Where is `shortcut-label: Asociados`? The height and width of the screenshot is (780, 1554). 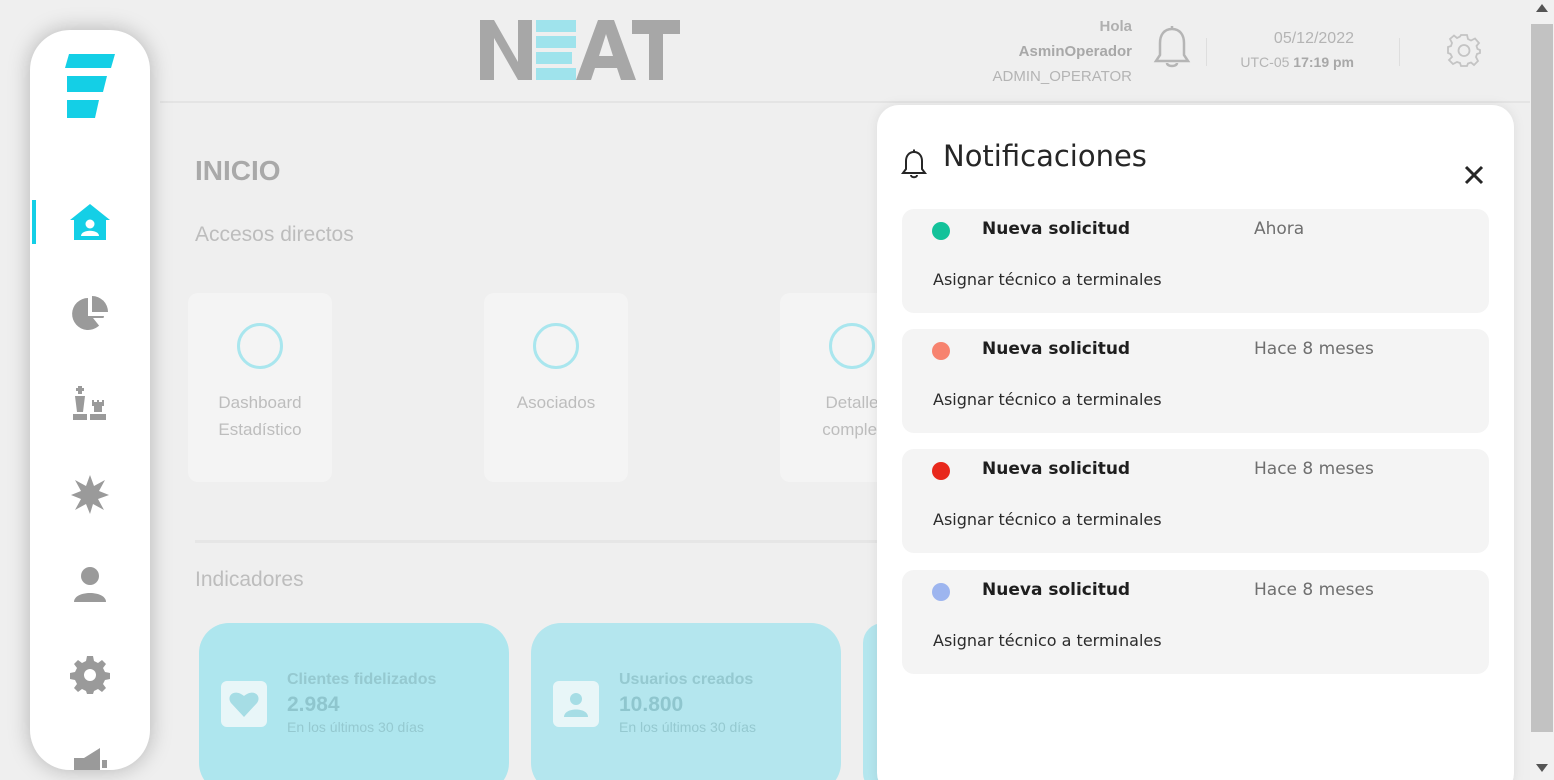 shortcut-label: Asociados is located at coordinates (556, 402).